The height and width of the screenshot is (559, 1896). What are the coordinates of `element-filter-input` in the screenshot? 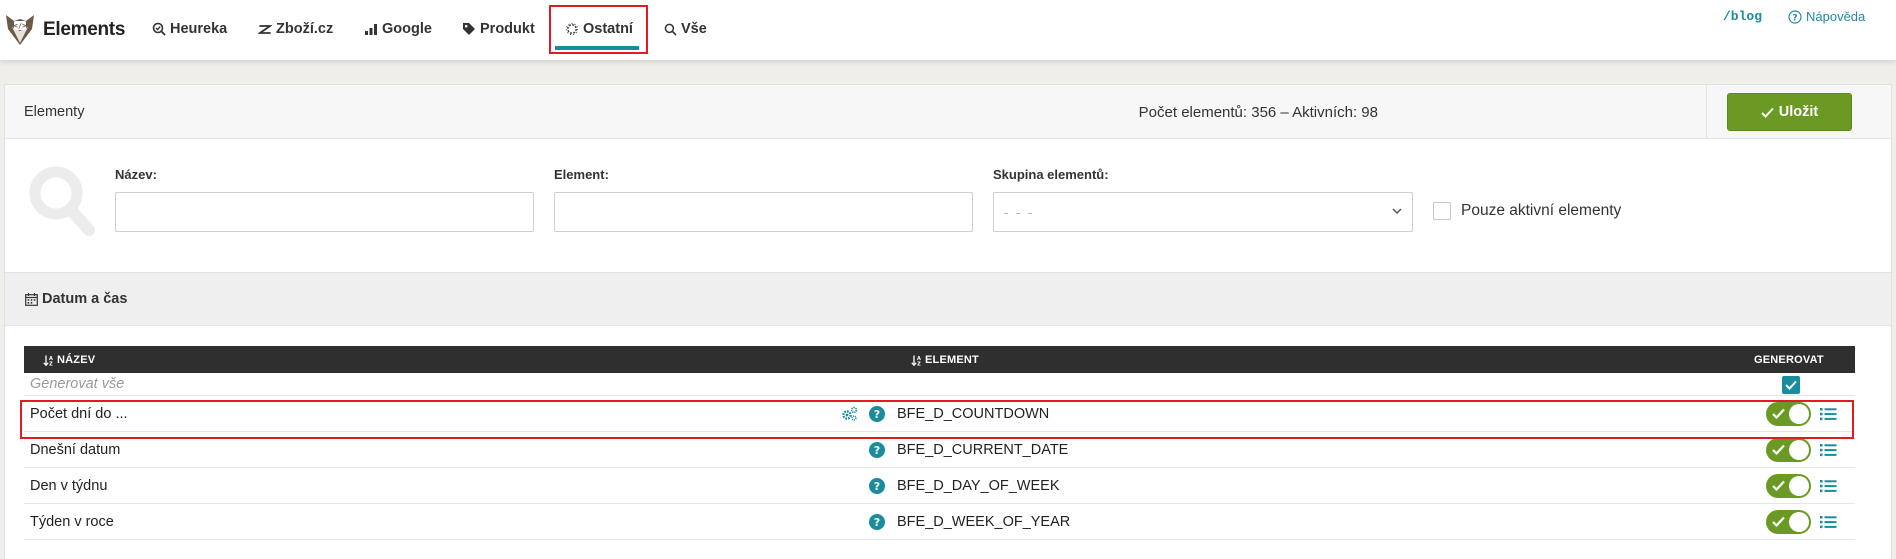 It's located at (763, 212).